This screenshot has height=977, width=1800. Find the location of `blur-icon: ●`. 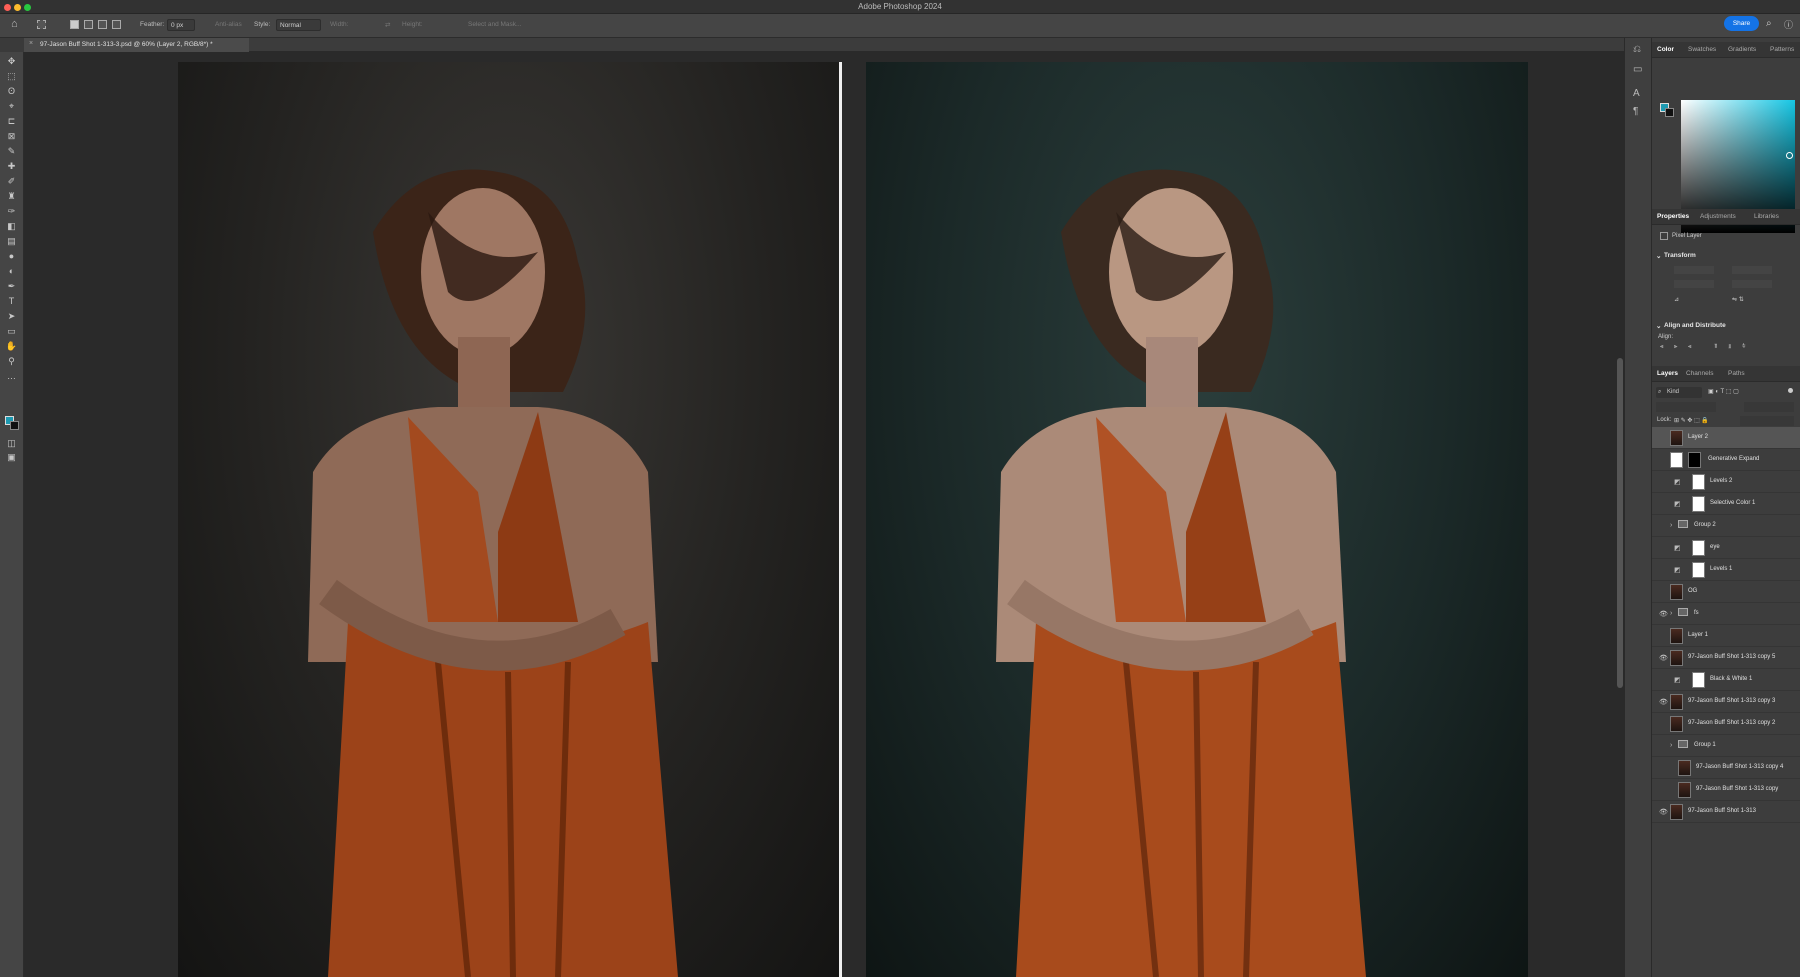

blur-icon: ● is located at coordinates (11, 256).